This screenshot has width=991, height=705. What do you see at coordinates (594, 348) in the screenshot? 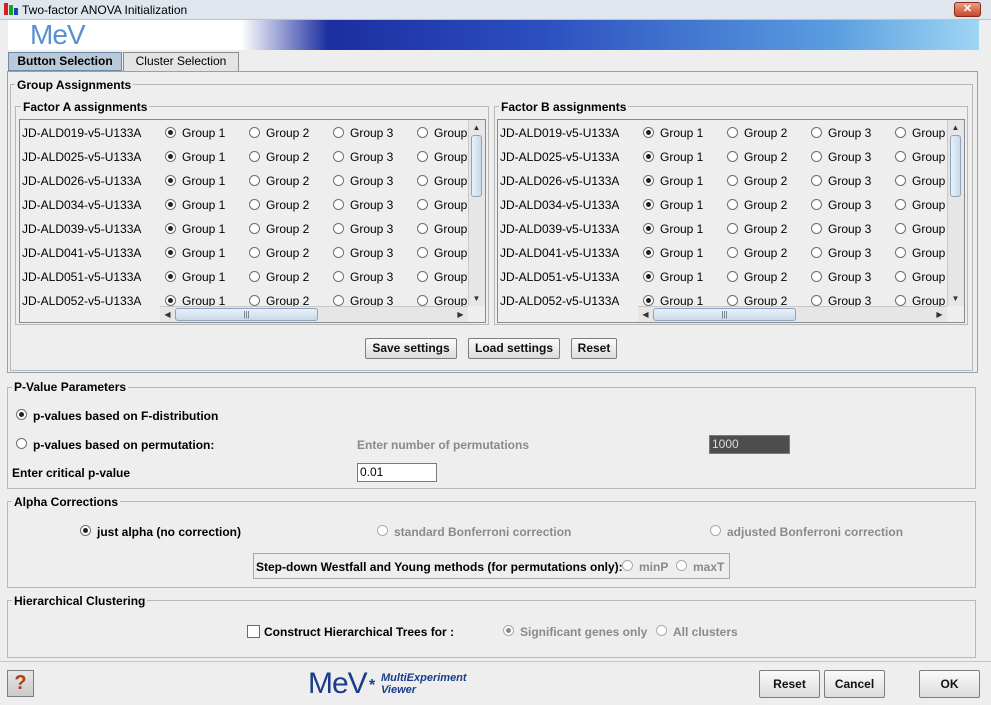
I see `reset-settings-button: Reset` at bounding box center [594, 348].